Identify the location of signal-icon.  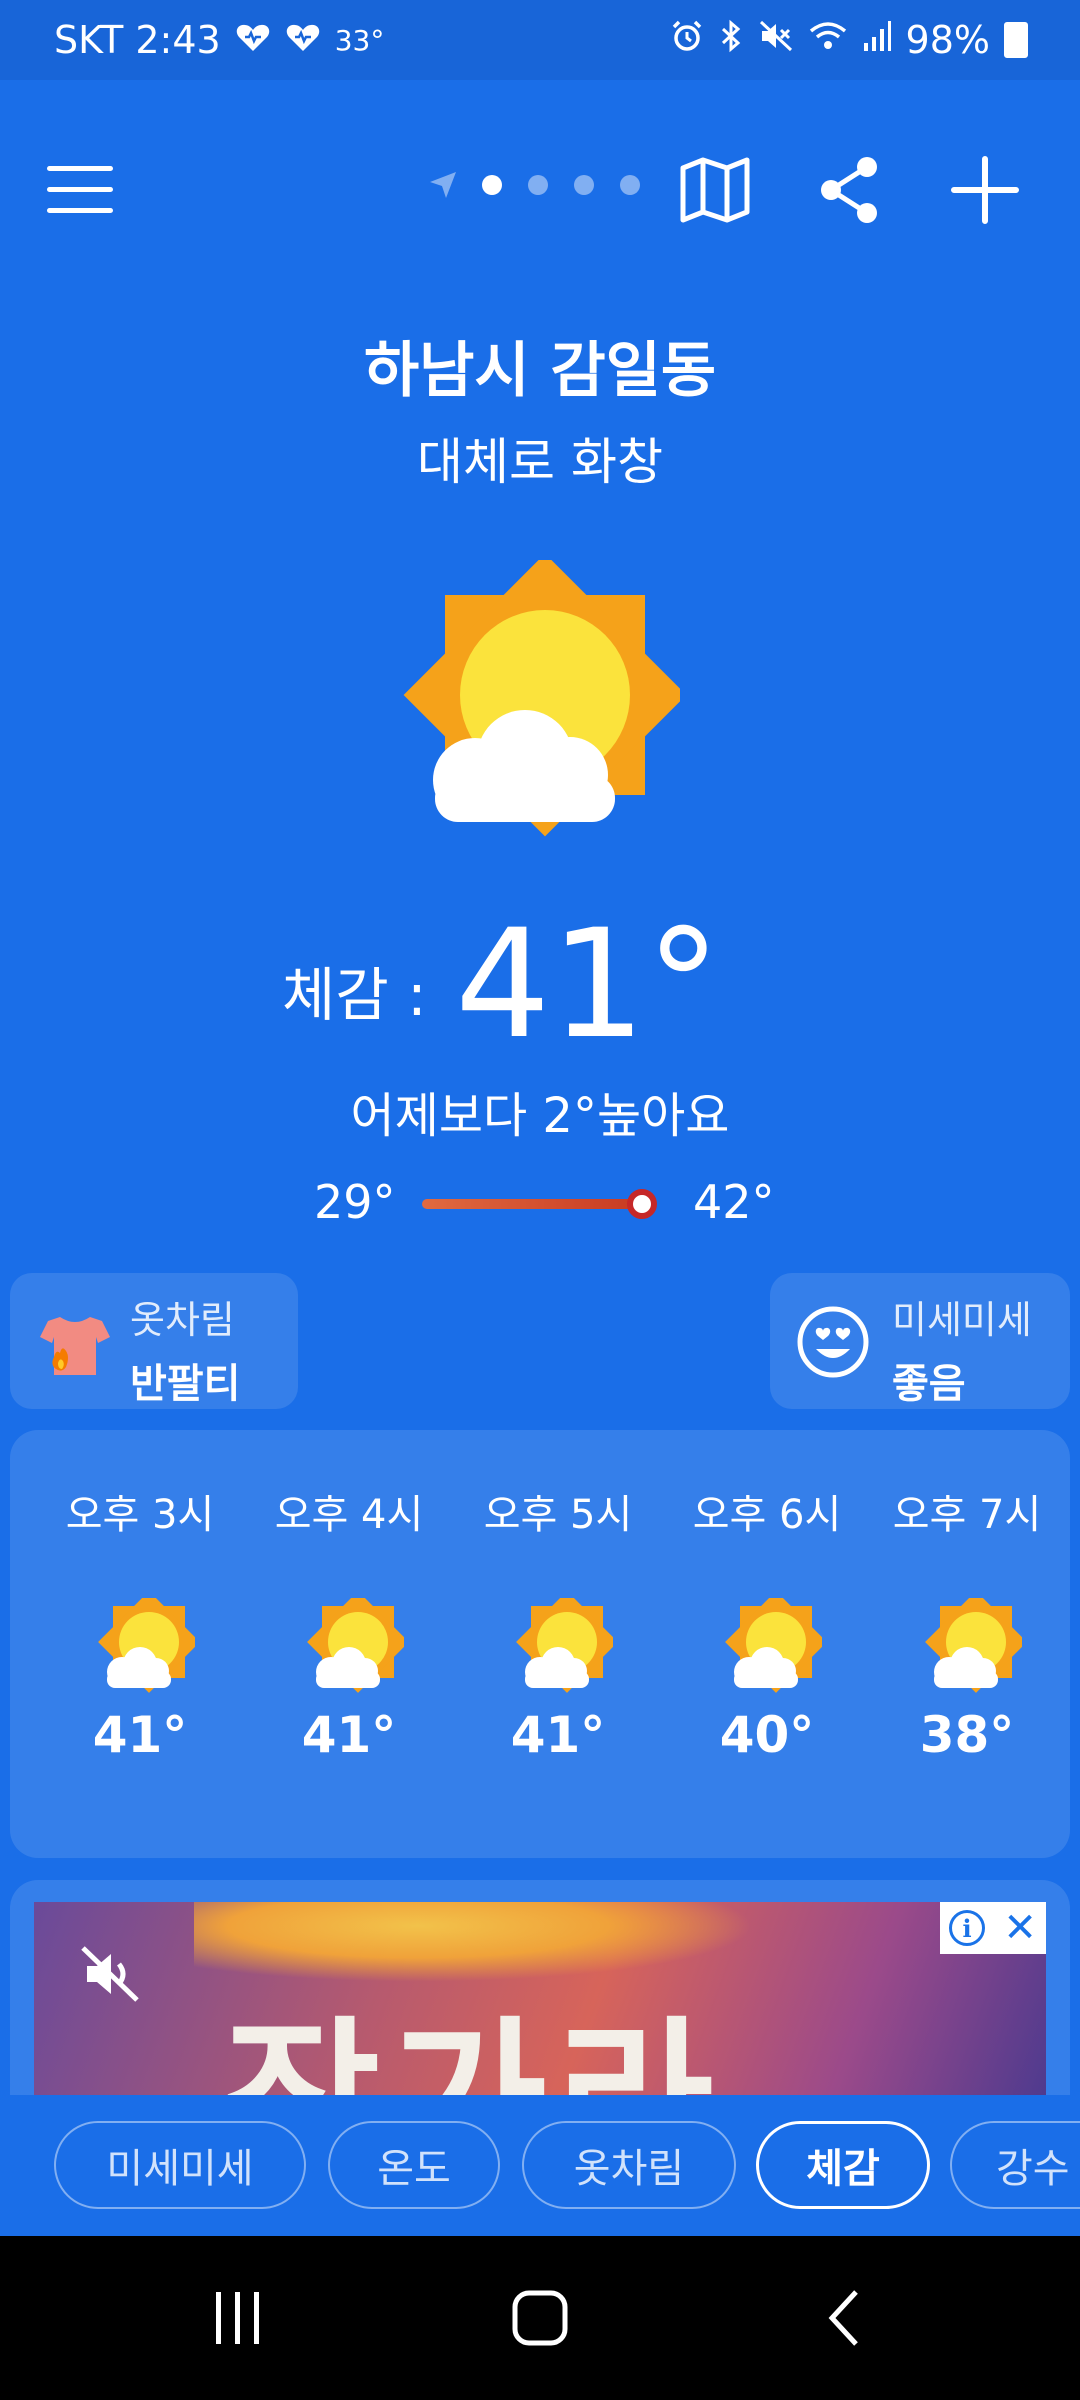
(877, 40).